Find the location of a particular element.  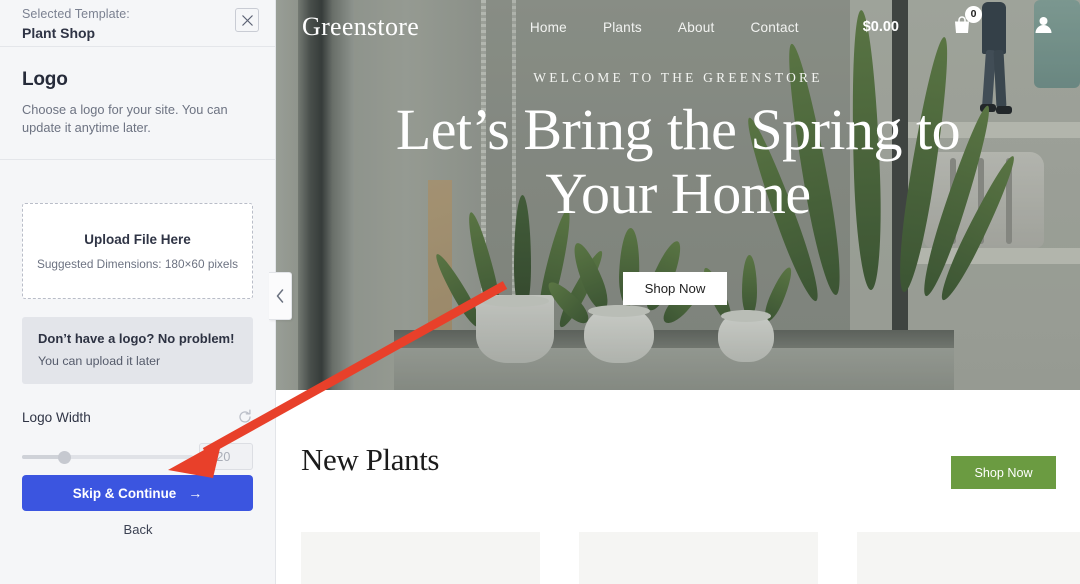

selected-template-label: Selected Template: is located at coordinates (76, 14).